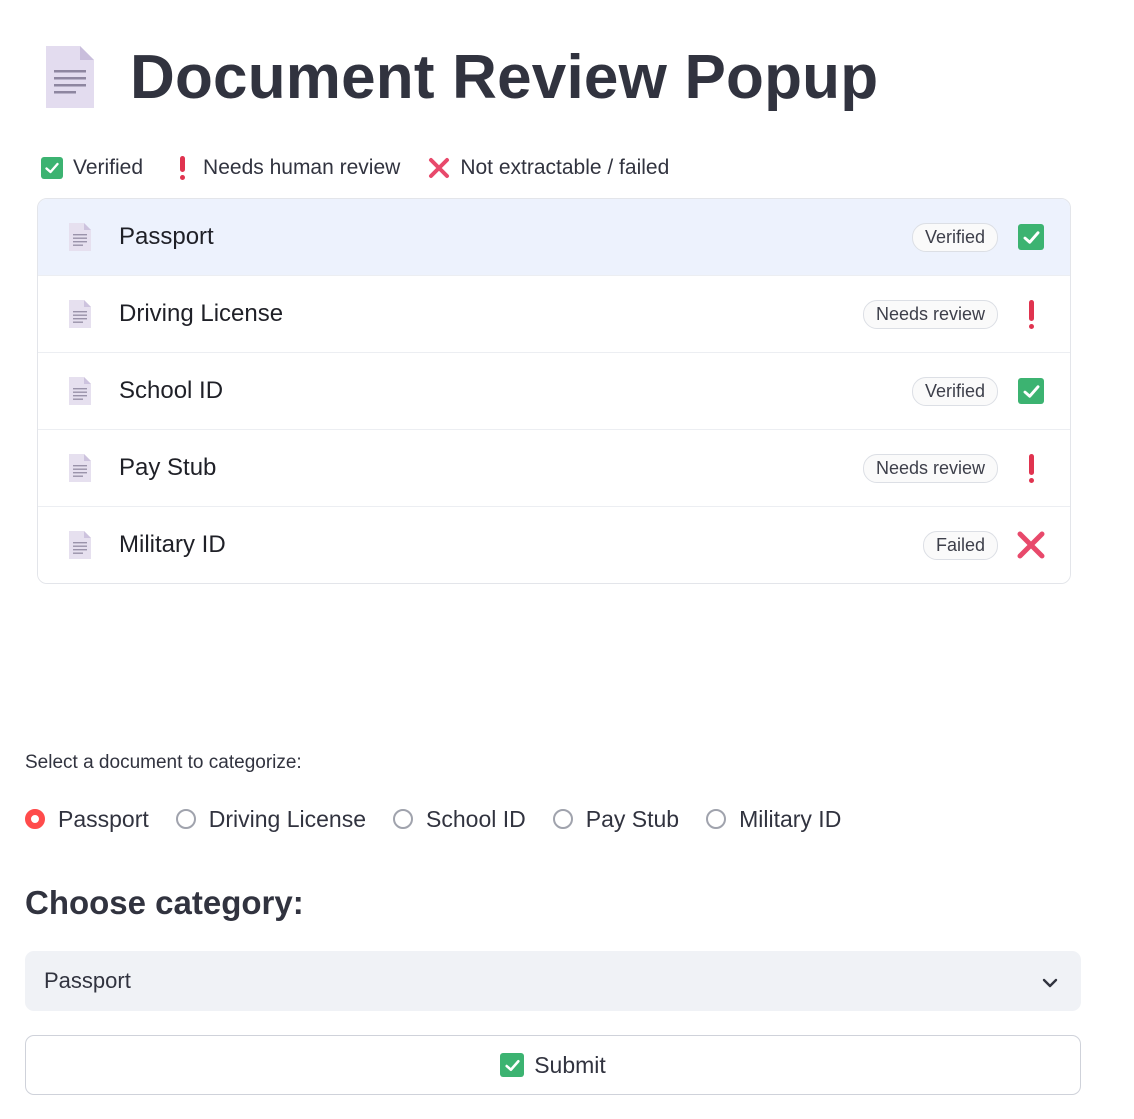 Image resolution: width=1134 pixels, height=1119 pixels. What do you see at coordinates (504, 77) in the screenshot?
I see `page-title: Document Review Popup` at bounding box center [504, 77].